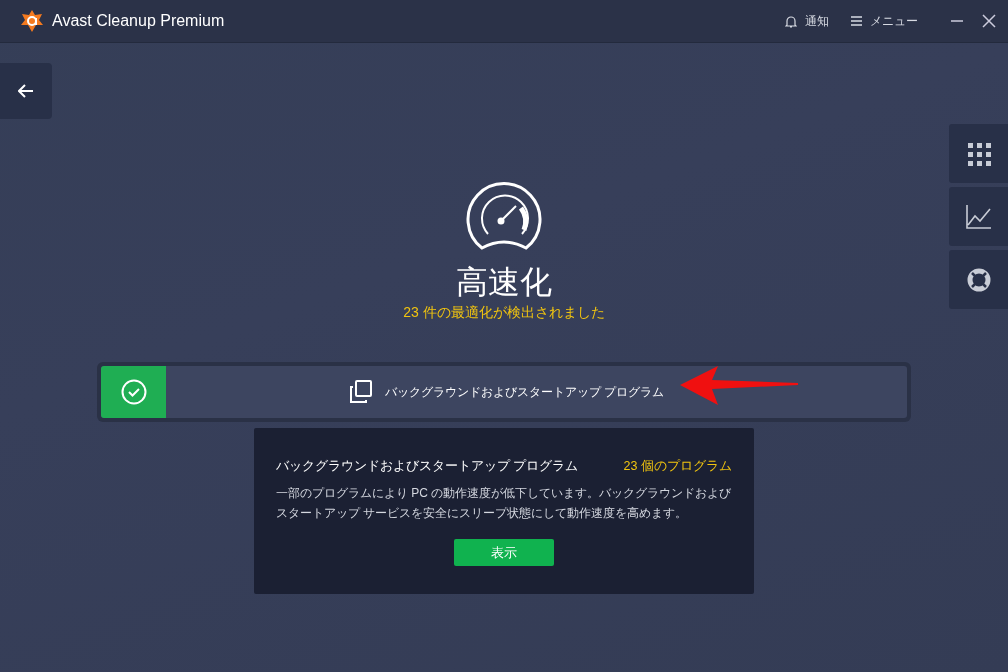 This screenshot has height=672, width=1008. I want to click on menu-icon, so click(856, 21).